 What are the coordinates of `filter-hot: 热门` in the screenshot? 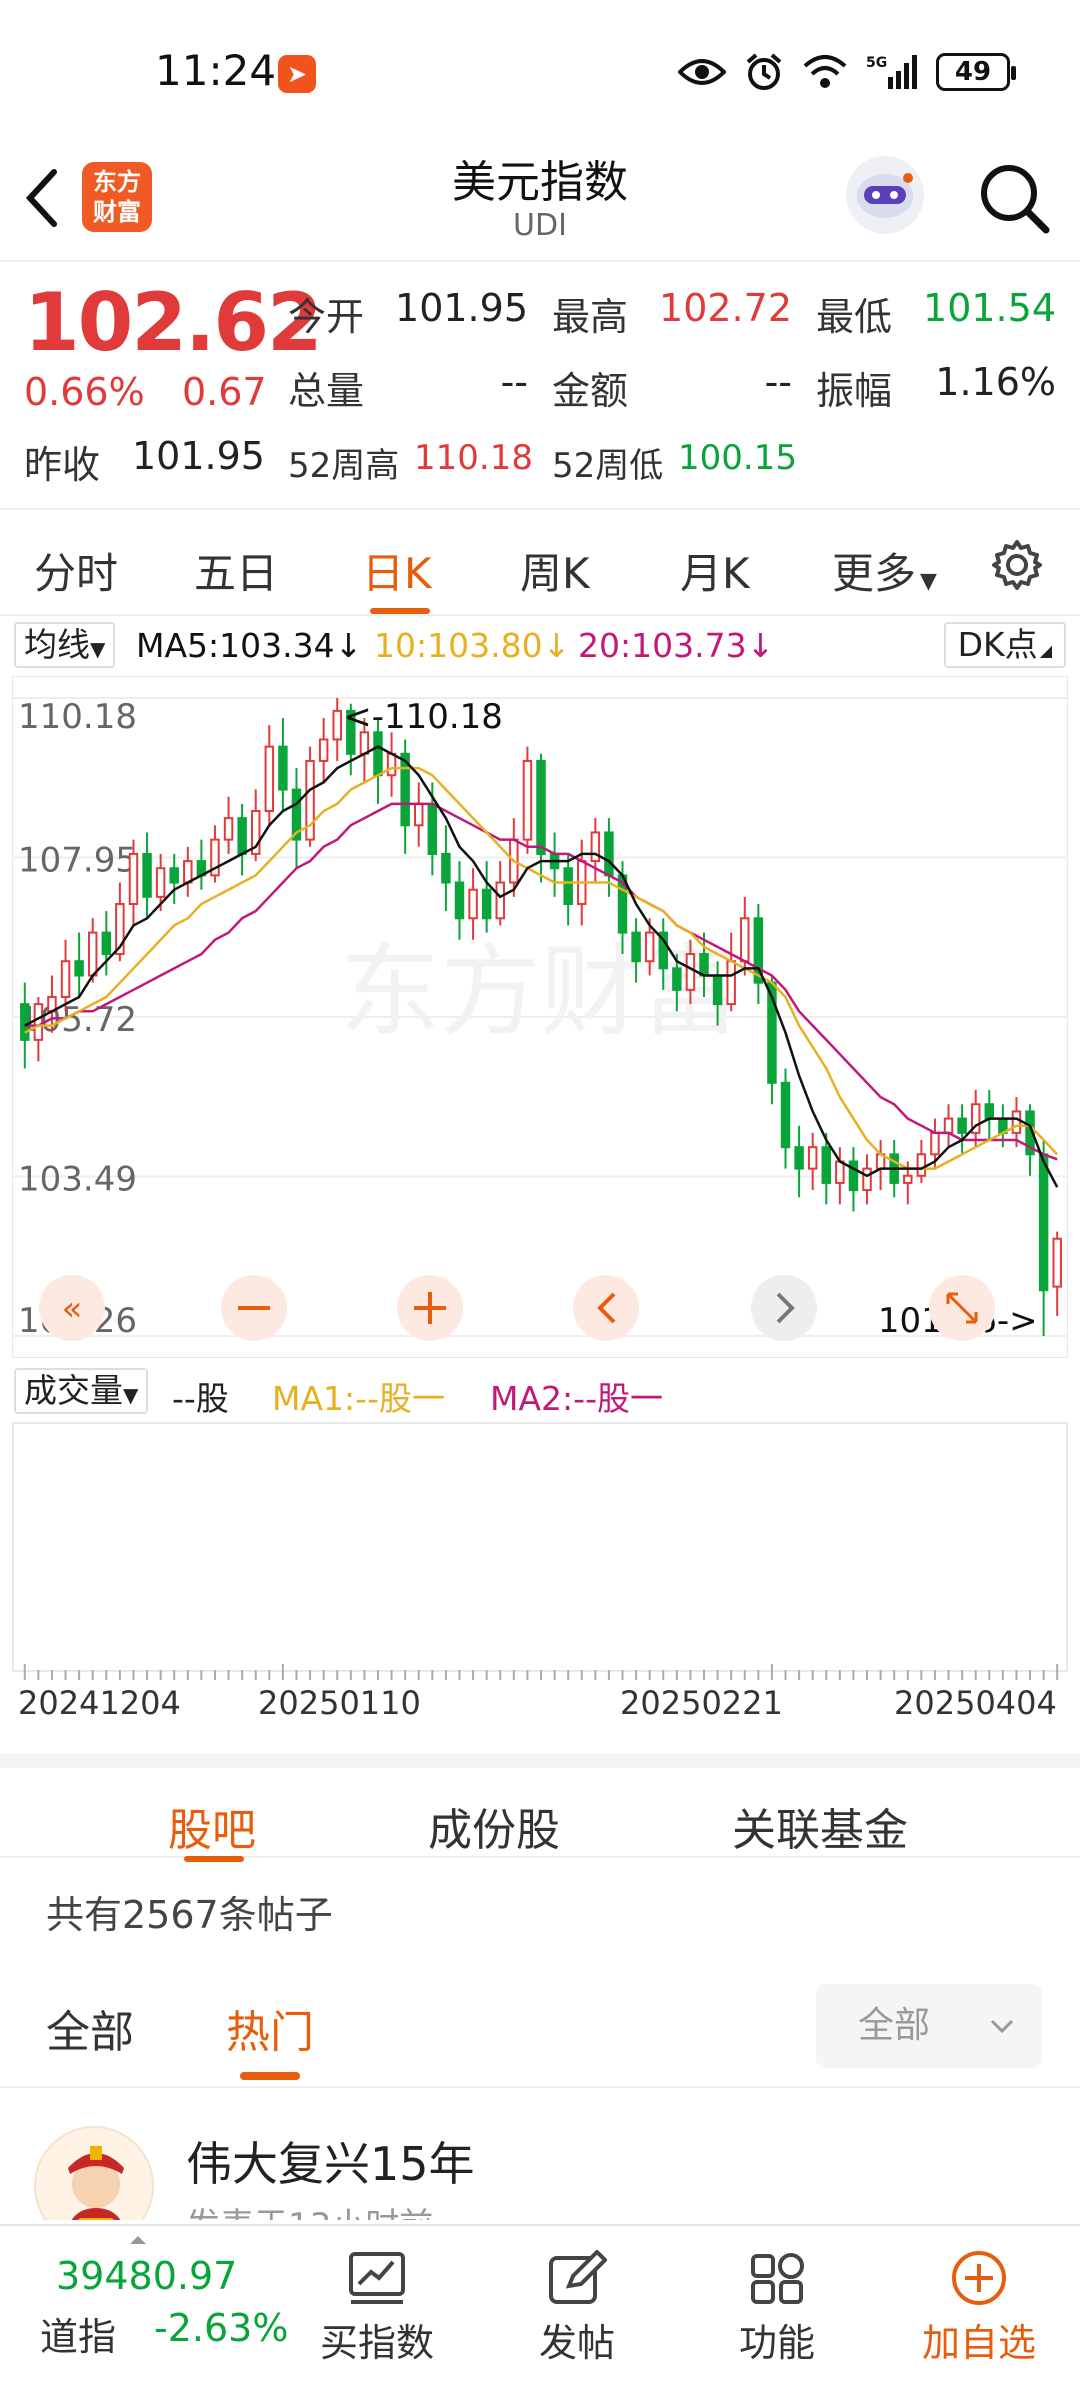 It's located at (270, 2028).